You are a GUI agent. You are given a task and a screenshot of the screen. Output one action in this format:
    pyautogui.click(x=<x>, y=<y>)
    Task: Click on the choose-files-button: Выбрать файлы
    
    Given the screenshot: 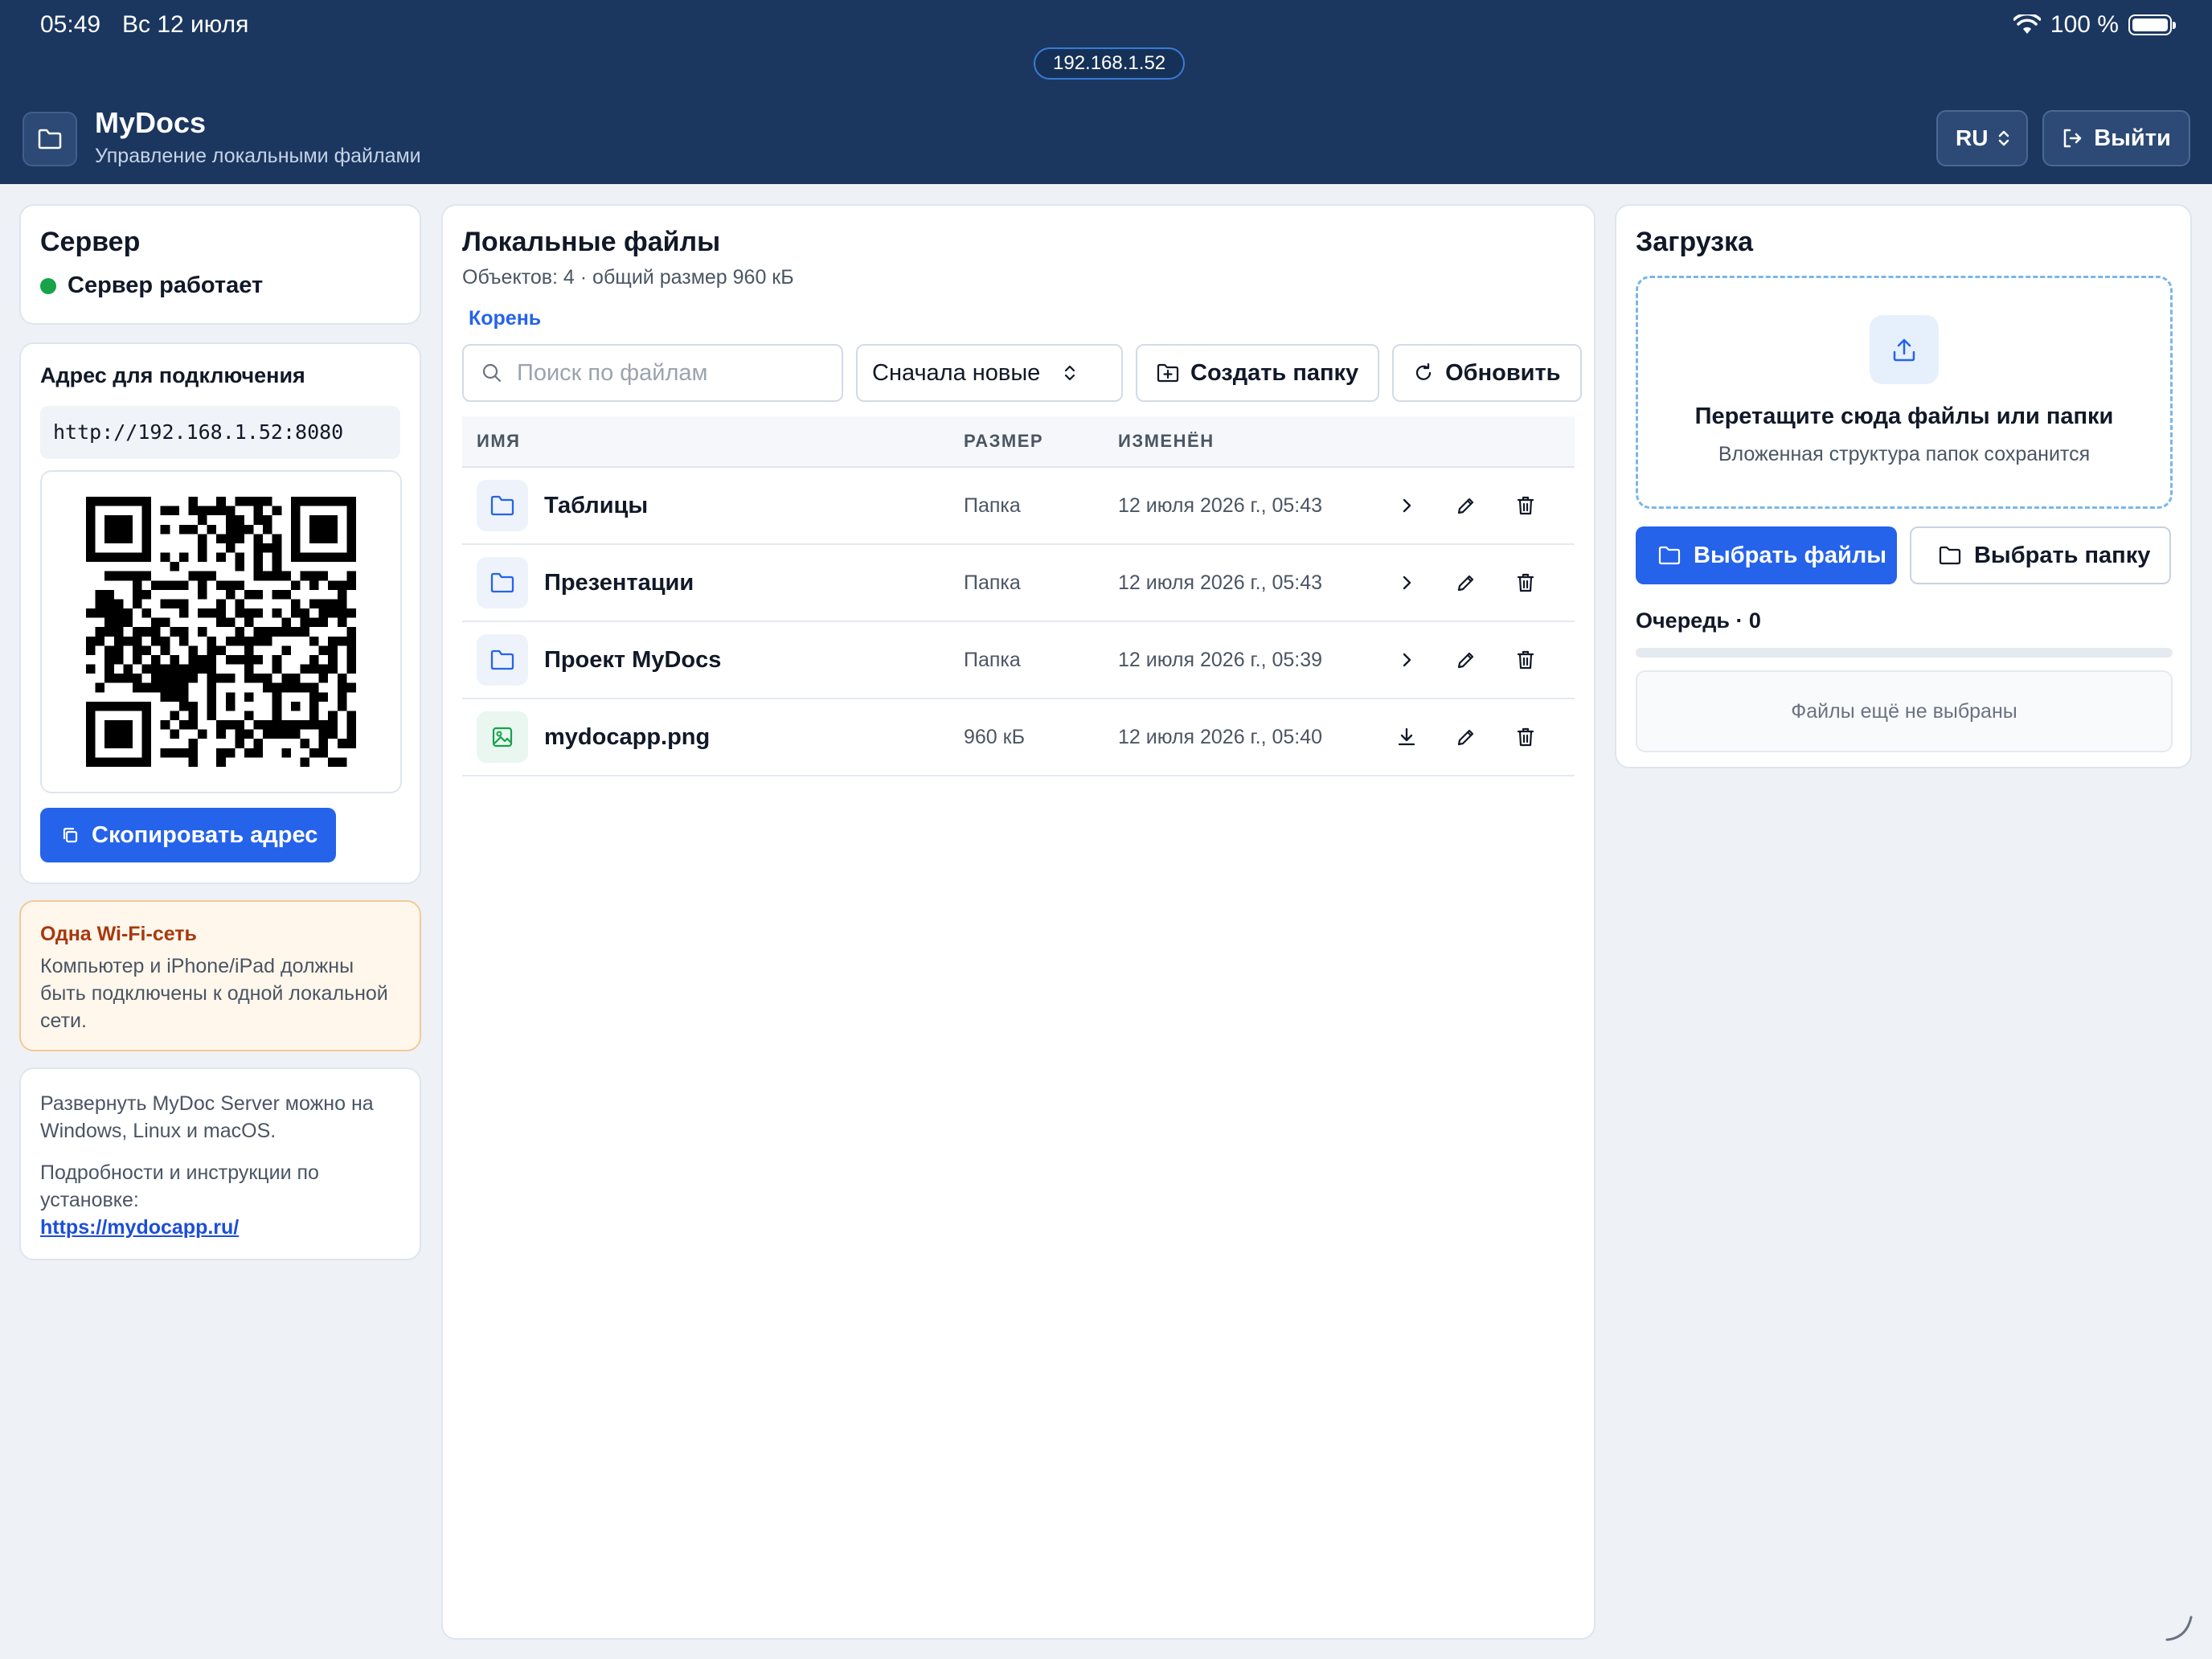 What is the action you would take?
    pyautogui.click(x=1766, y=555)
    